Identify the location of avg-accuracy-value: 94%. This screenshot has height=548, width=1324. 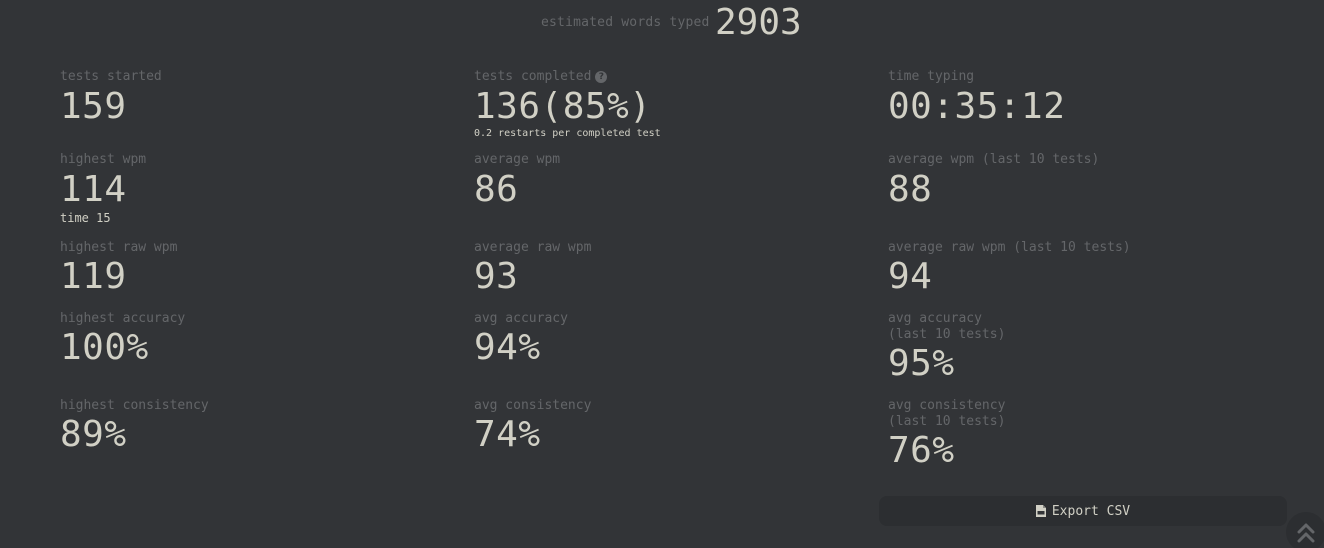
(507, 347).